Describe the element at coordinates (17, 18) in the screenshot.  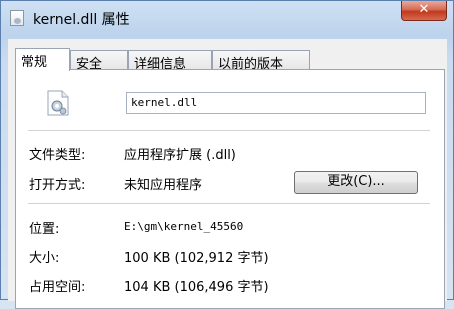
I see `file-properties-icon` at that location.